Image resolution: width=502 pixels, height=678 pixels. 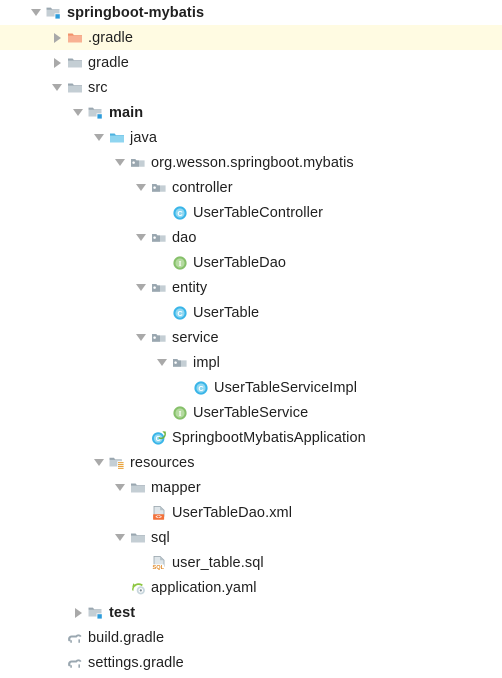 What do you see at coordinates (251, 612) in the screenshot?
I see `tree-row: test` at bounding box center [251, 612].